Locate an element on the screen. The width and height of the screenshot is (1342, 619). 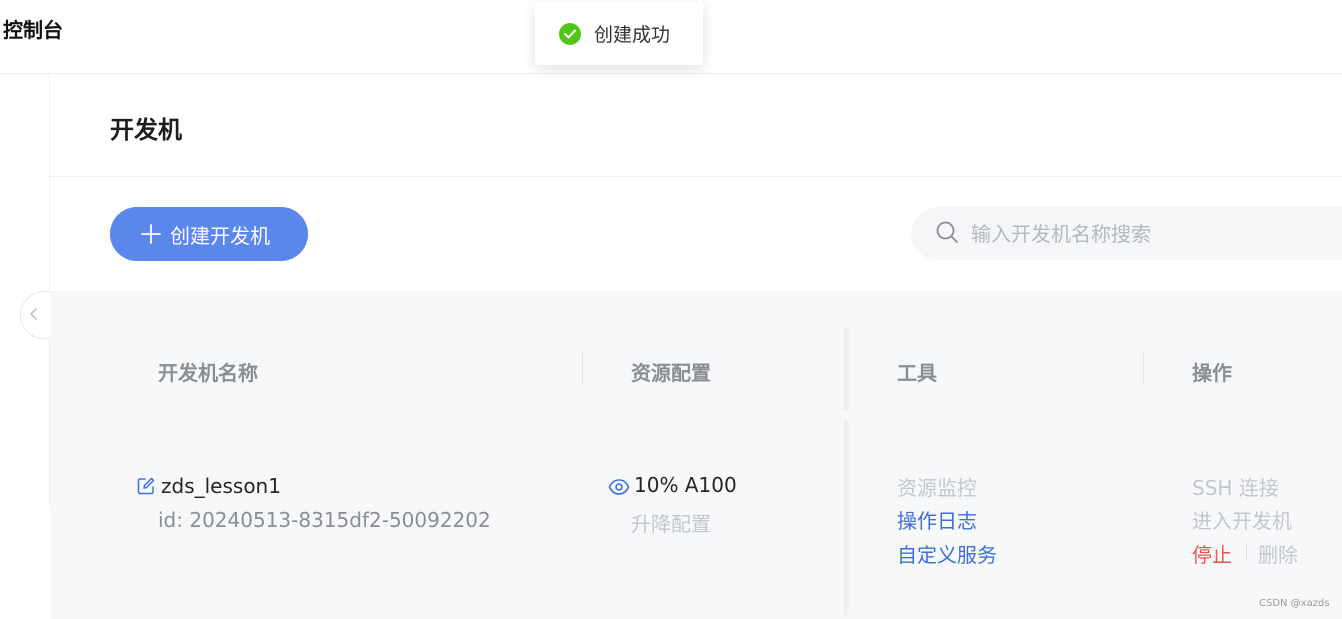
resource-monitor-link: 资源监控 is located at coordinates (937, 486).